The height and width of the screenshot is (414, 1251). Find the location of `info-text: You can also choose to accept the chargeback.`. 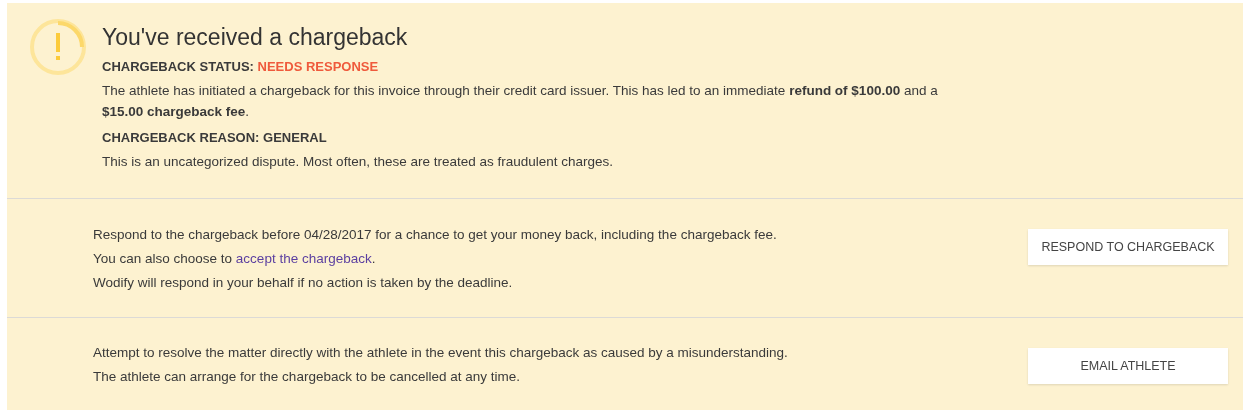

info-text: You can also choose to accept the chargeback. is located at coordinates (235, 258).